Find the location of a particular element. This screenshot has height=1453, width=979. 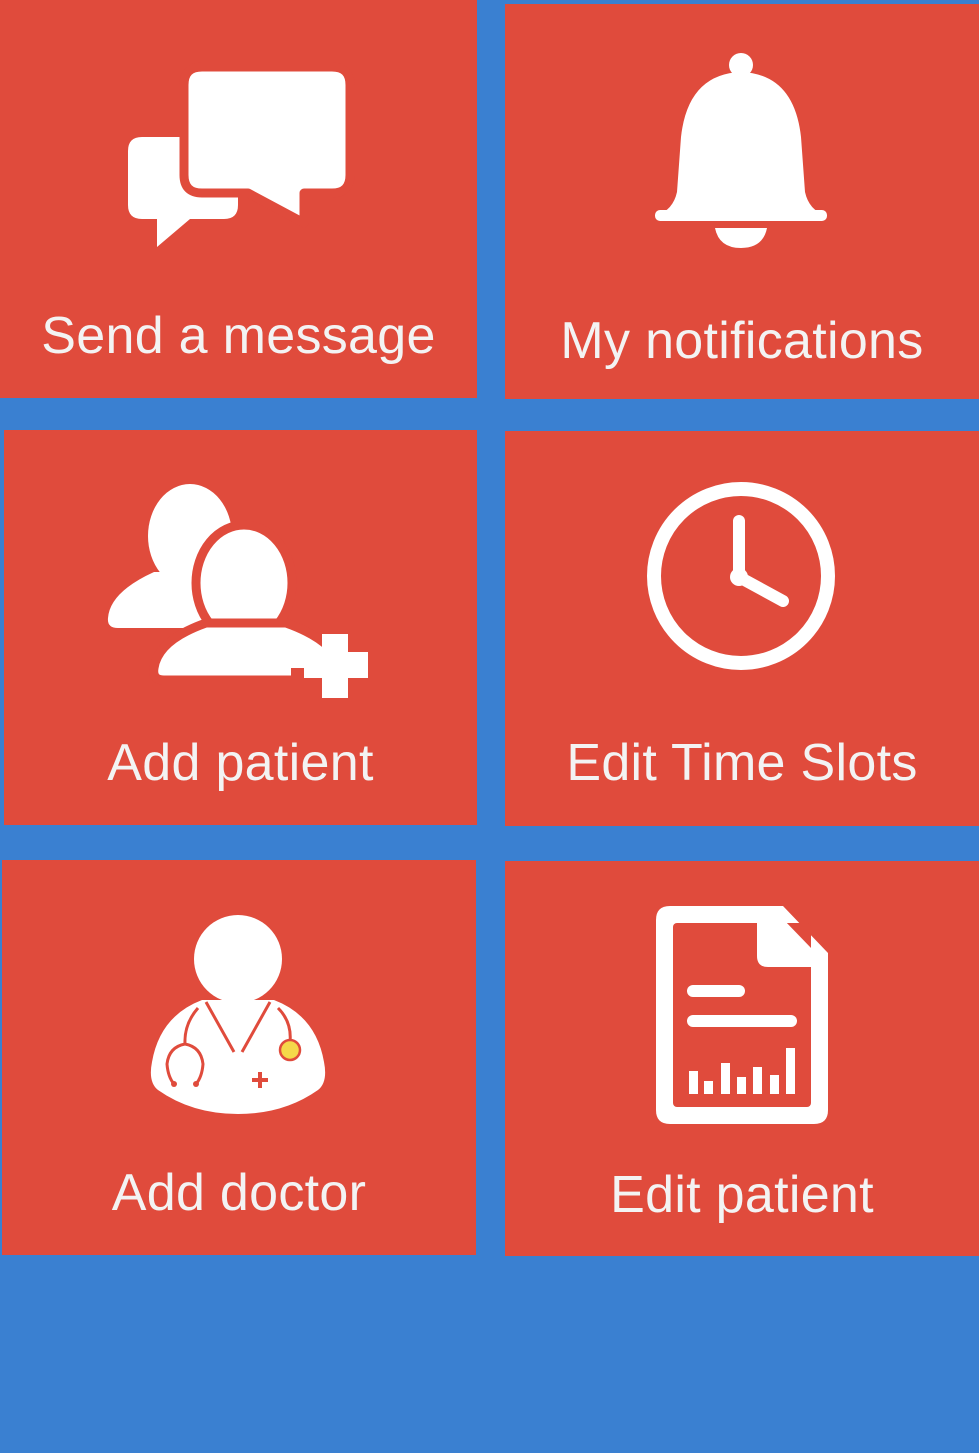

bell-icon is located at coordinates (741, 150).